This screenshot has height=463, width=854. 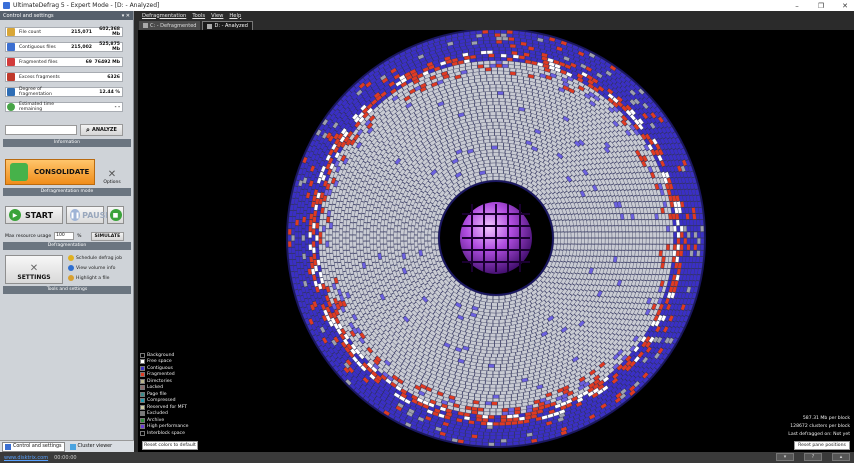 What do you see at coordinates (821, 6) in the screenshot?
I see `maximize-button: ❐` at bounding box center [821, 6].